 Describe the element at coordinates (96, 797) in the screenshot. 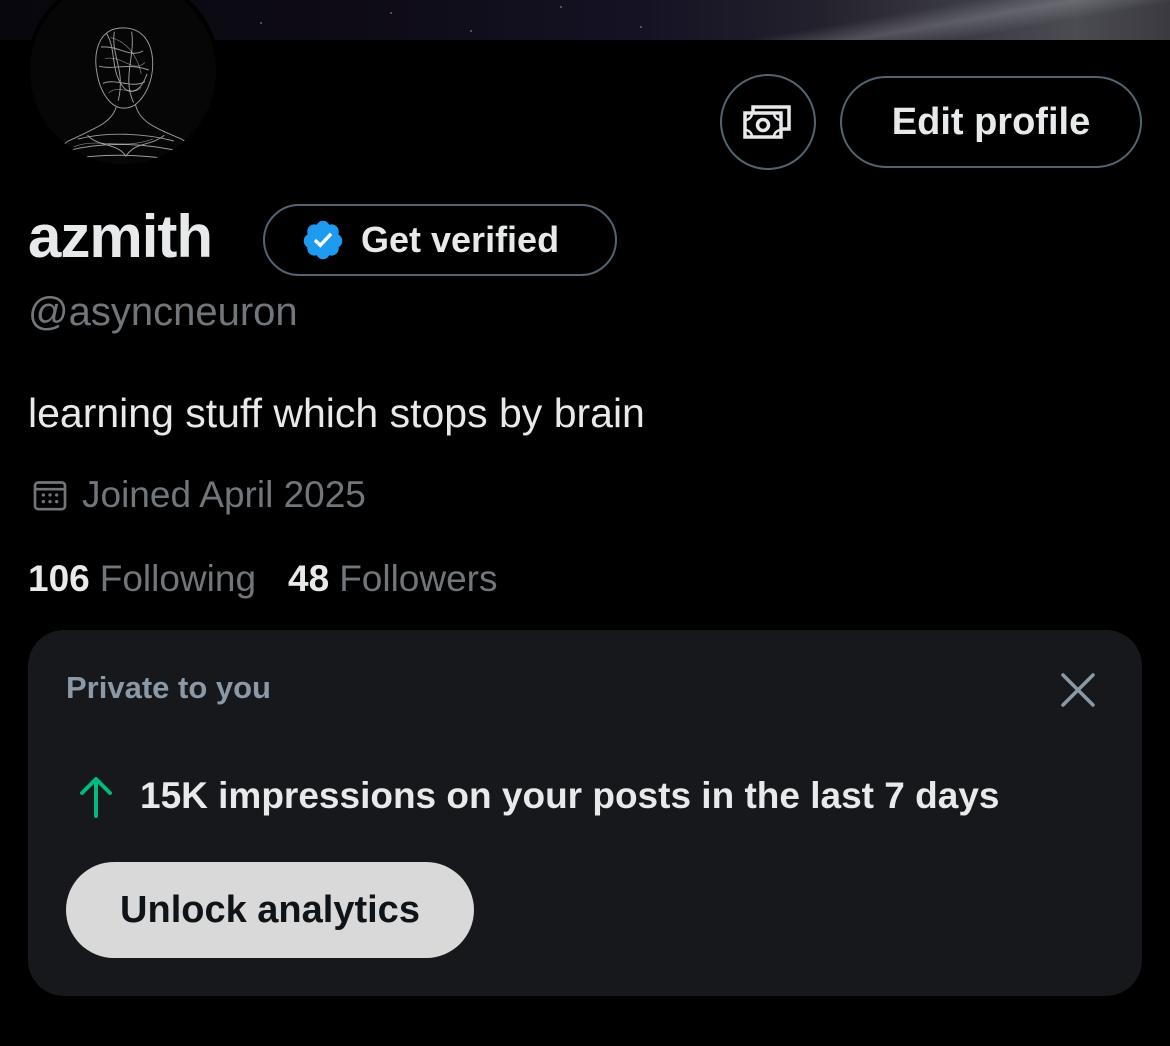

I see `arrow-up-icon` at that location.